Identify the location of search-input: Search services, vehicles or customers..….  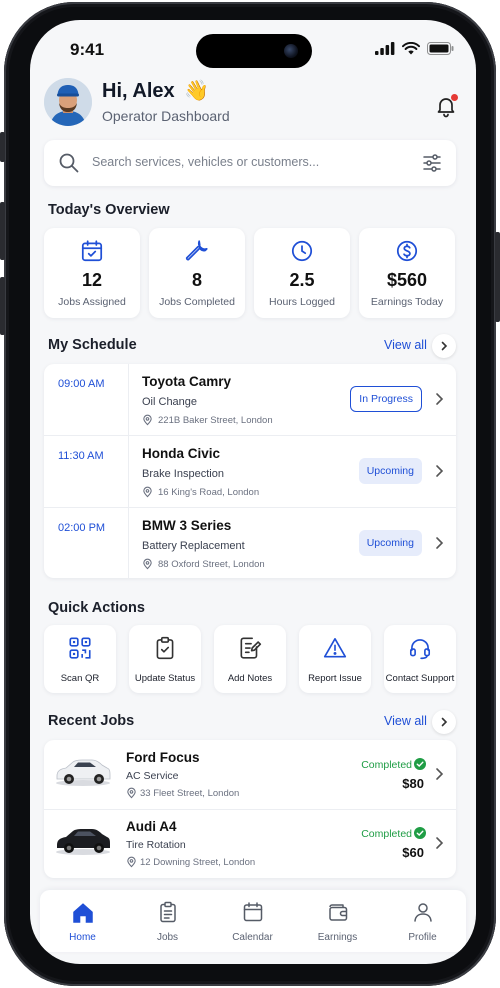
(205, 162).